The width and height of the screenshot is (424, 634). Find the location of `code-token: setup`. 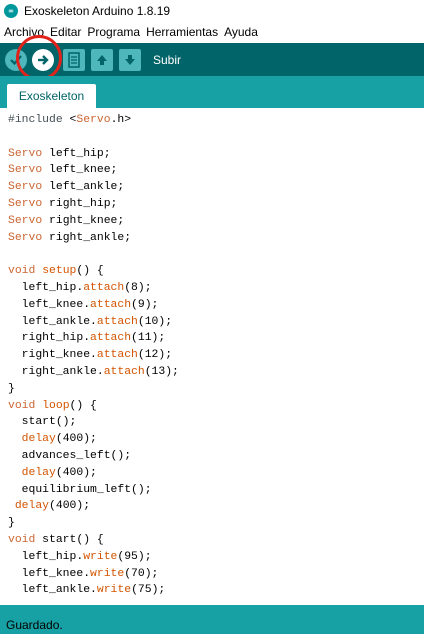

code-token: setup is located at coordinates (59, 271).